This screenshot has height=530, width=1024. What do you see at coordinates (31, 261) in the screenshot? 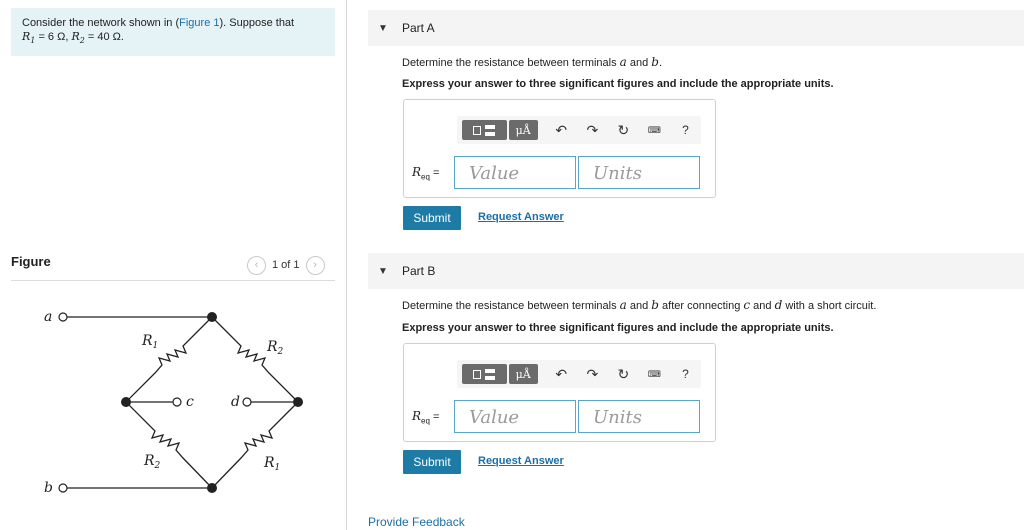
I see `figure-title: Figure` at bounding box center [31, 261].